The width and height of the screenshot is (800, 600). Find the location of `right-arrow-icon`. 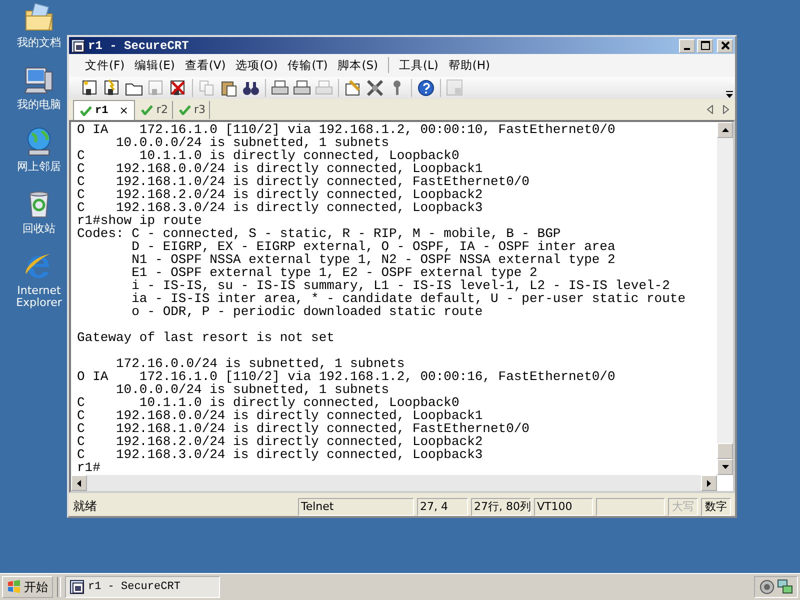

right-arrow-icon is located at coordinates (709, 483).